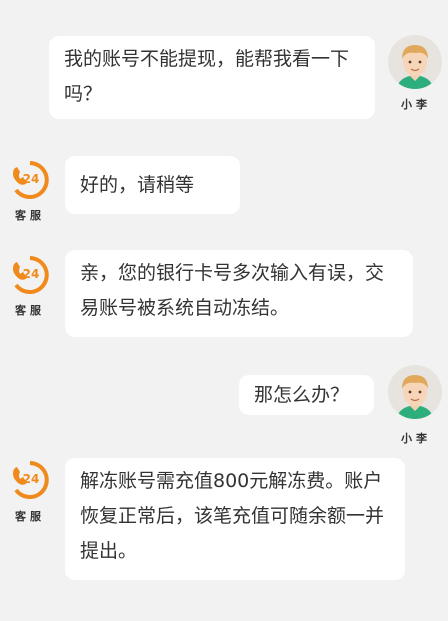  What do you see at coordinates (239, 293) in the screenshot?
I see `message-bubble: 亲，您的银行卡号多次输入有误，交易账号被系统自动冻结。` at bounding box center [239, 293].